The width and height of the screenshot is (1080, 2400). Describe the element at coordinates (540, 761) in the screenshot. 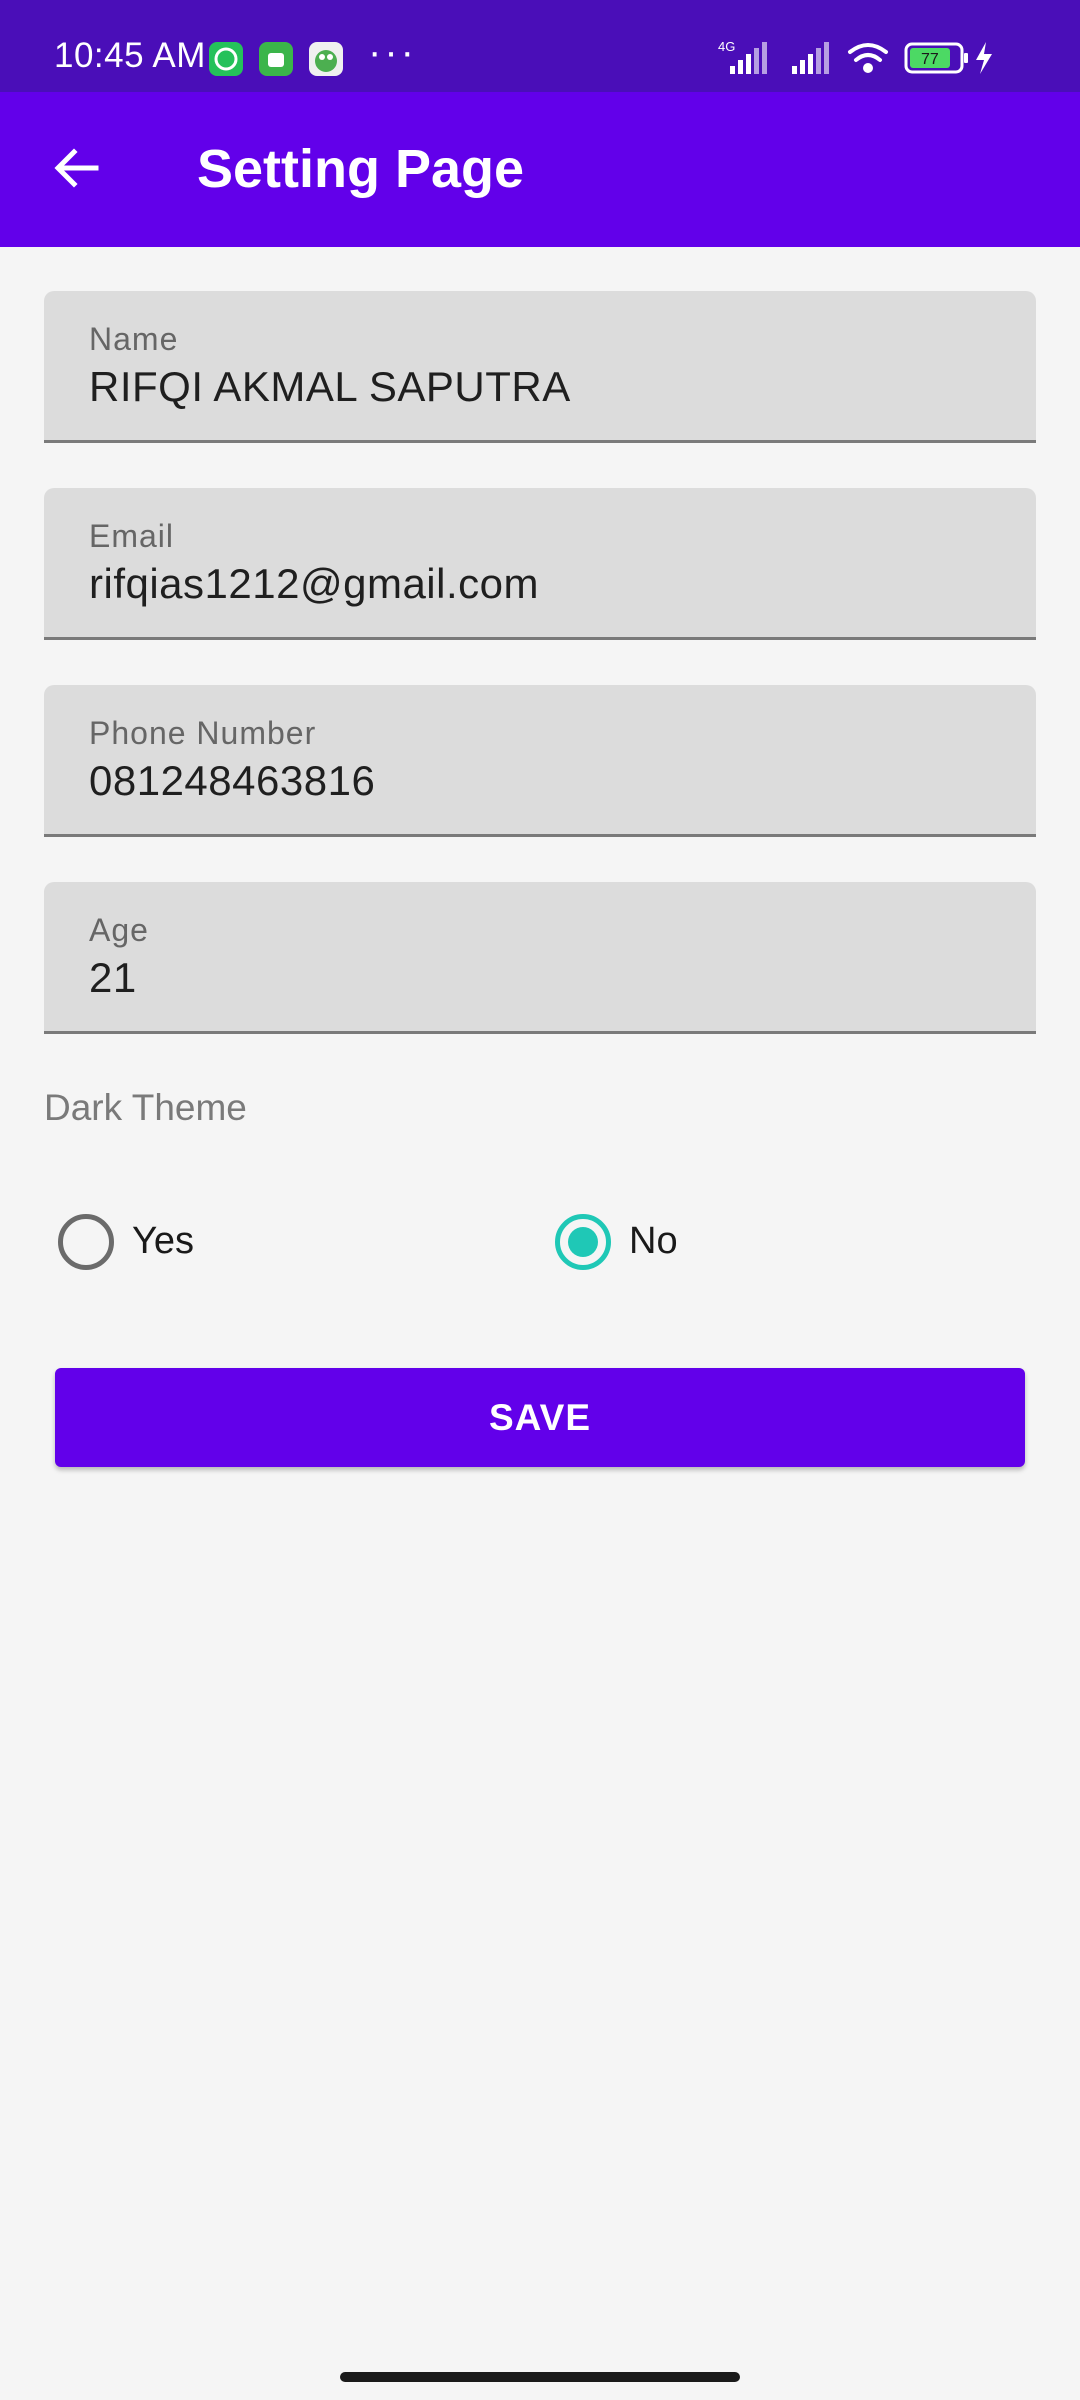

I see `phone-number-field: Phone Number 081248463816` at that location.